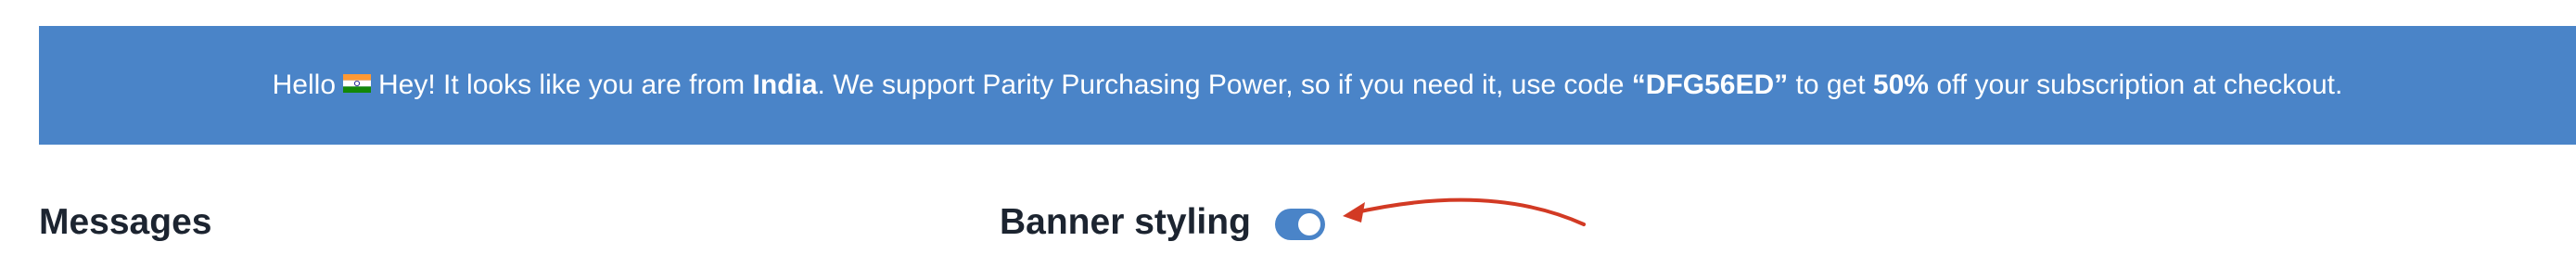  What do you see at coordinates (562, 85) in the screenshot?
I see `banner-text-1: Hey! It looks like you are from` at bounding box center [562, 85].